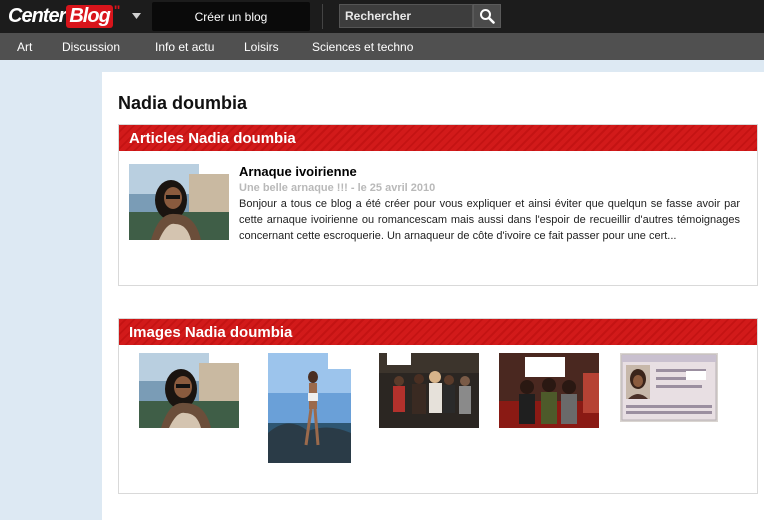  I want to click on nav-item-info-et-actu: Info et actu, so click(184, 47).